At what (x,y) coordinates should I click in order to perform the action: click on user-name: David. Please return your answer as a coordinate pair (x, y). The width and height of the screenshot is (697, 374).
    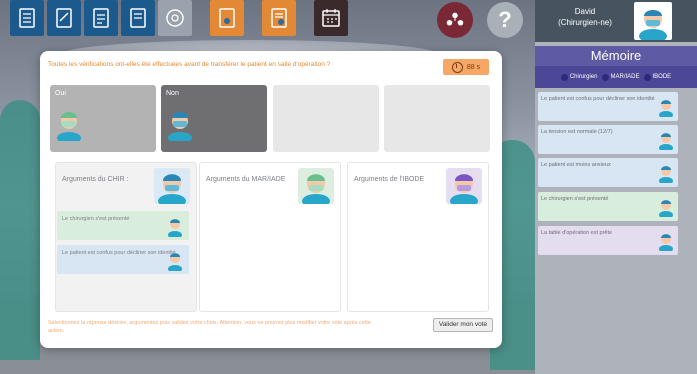
    Looking at the image, I should click on (585, 11).